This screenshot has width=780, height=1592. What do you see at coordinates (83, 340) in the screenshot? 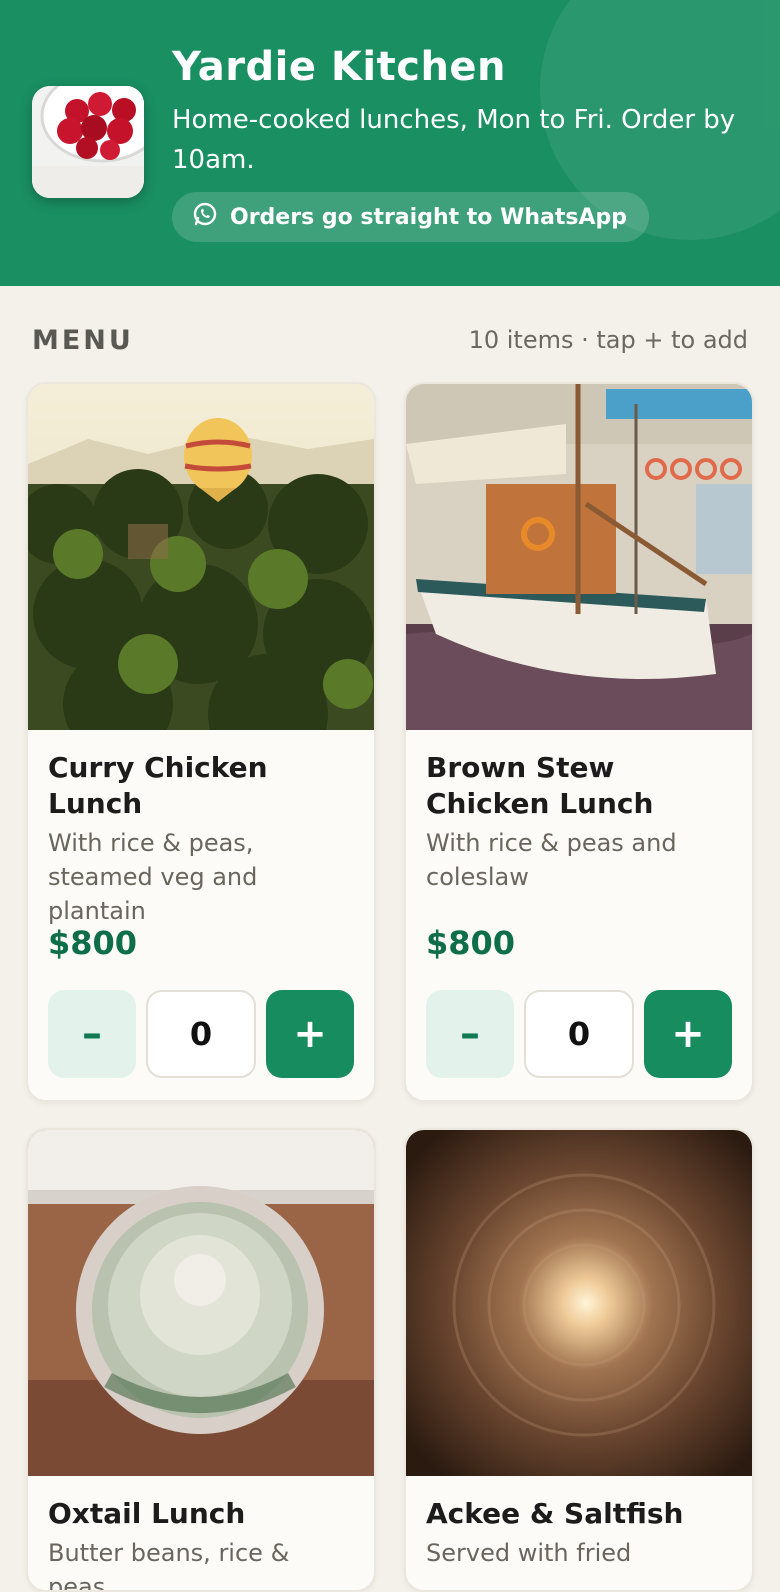
I see `menu-title: MENU` at bounding box center [83, 340].